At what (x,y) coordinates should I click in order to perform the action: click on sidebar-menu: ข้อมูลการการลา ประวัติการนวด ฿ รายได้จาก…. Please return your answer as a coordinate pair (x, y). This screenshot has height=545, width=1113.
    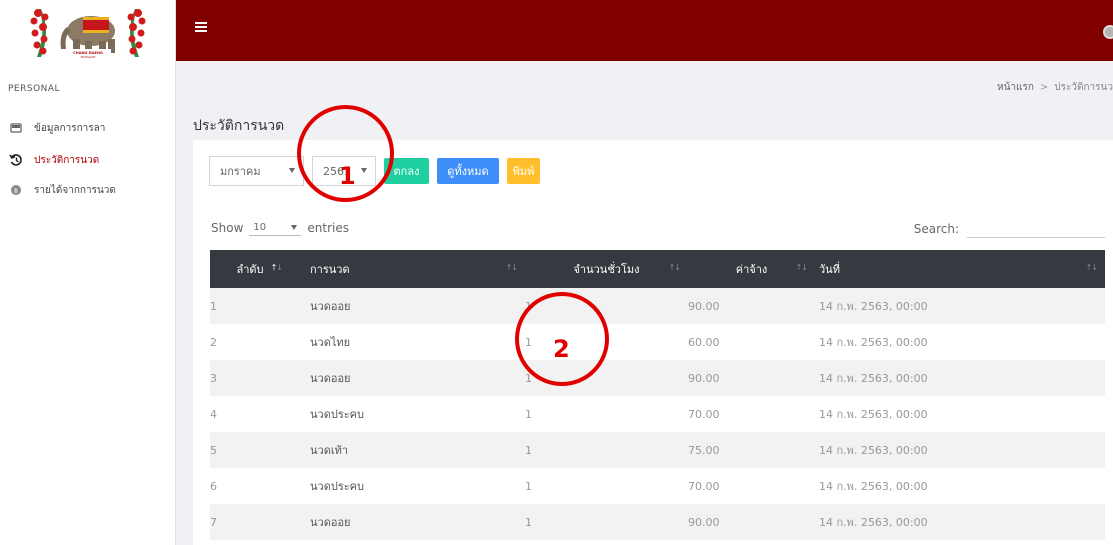
    Looking at the image, I should click on (88, 159).